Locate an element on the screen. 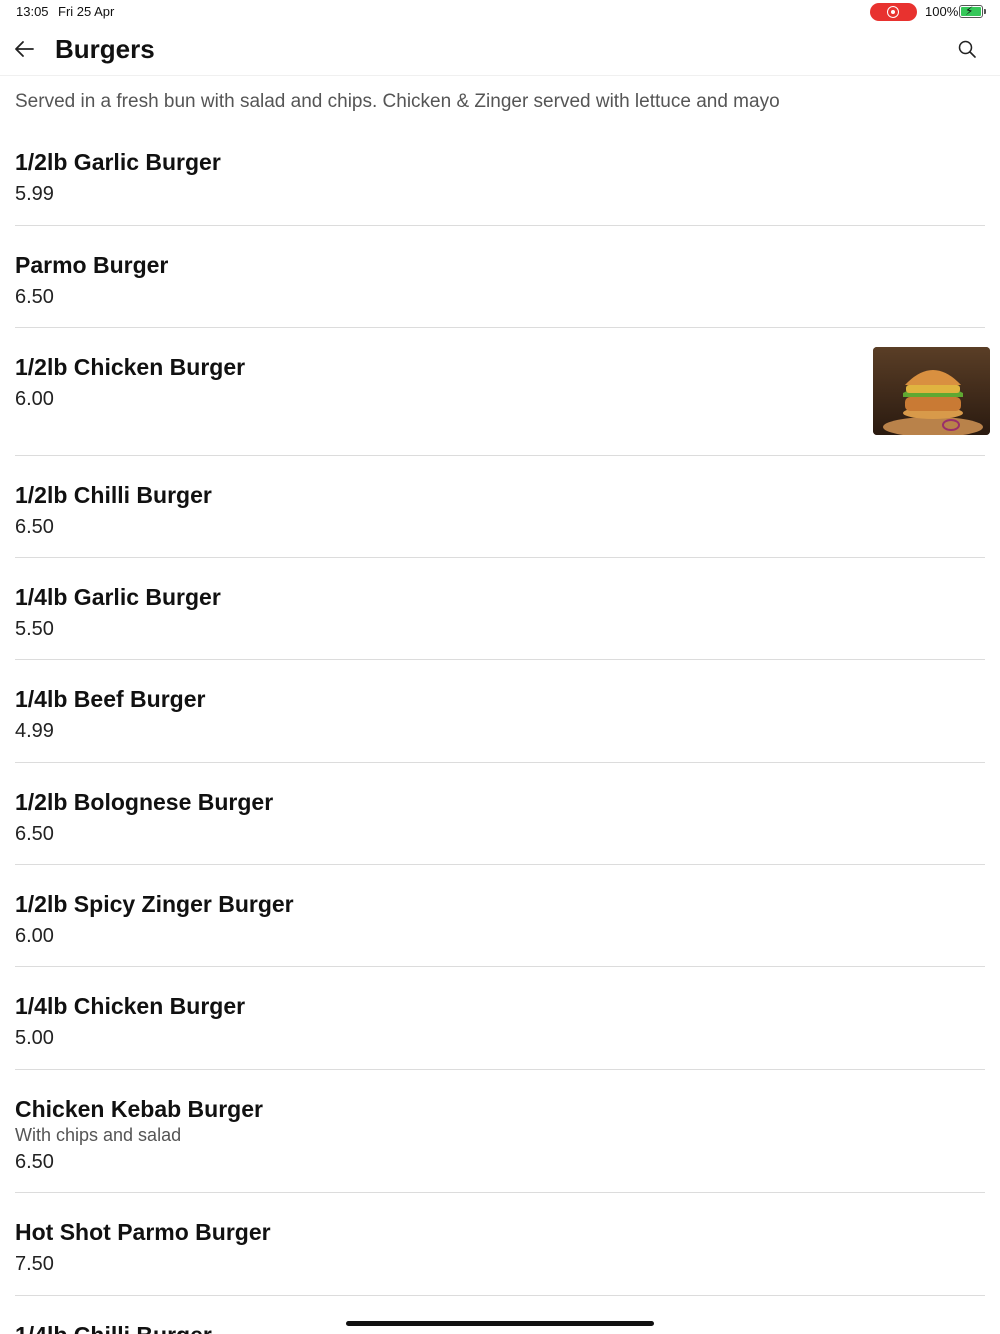  menu-item: 1/2lb Chicken Burger 6.00 is located at coordinates (502, 392).